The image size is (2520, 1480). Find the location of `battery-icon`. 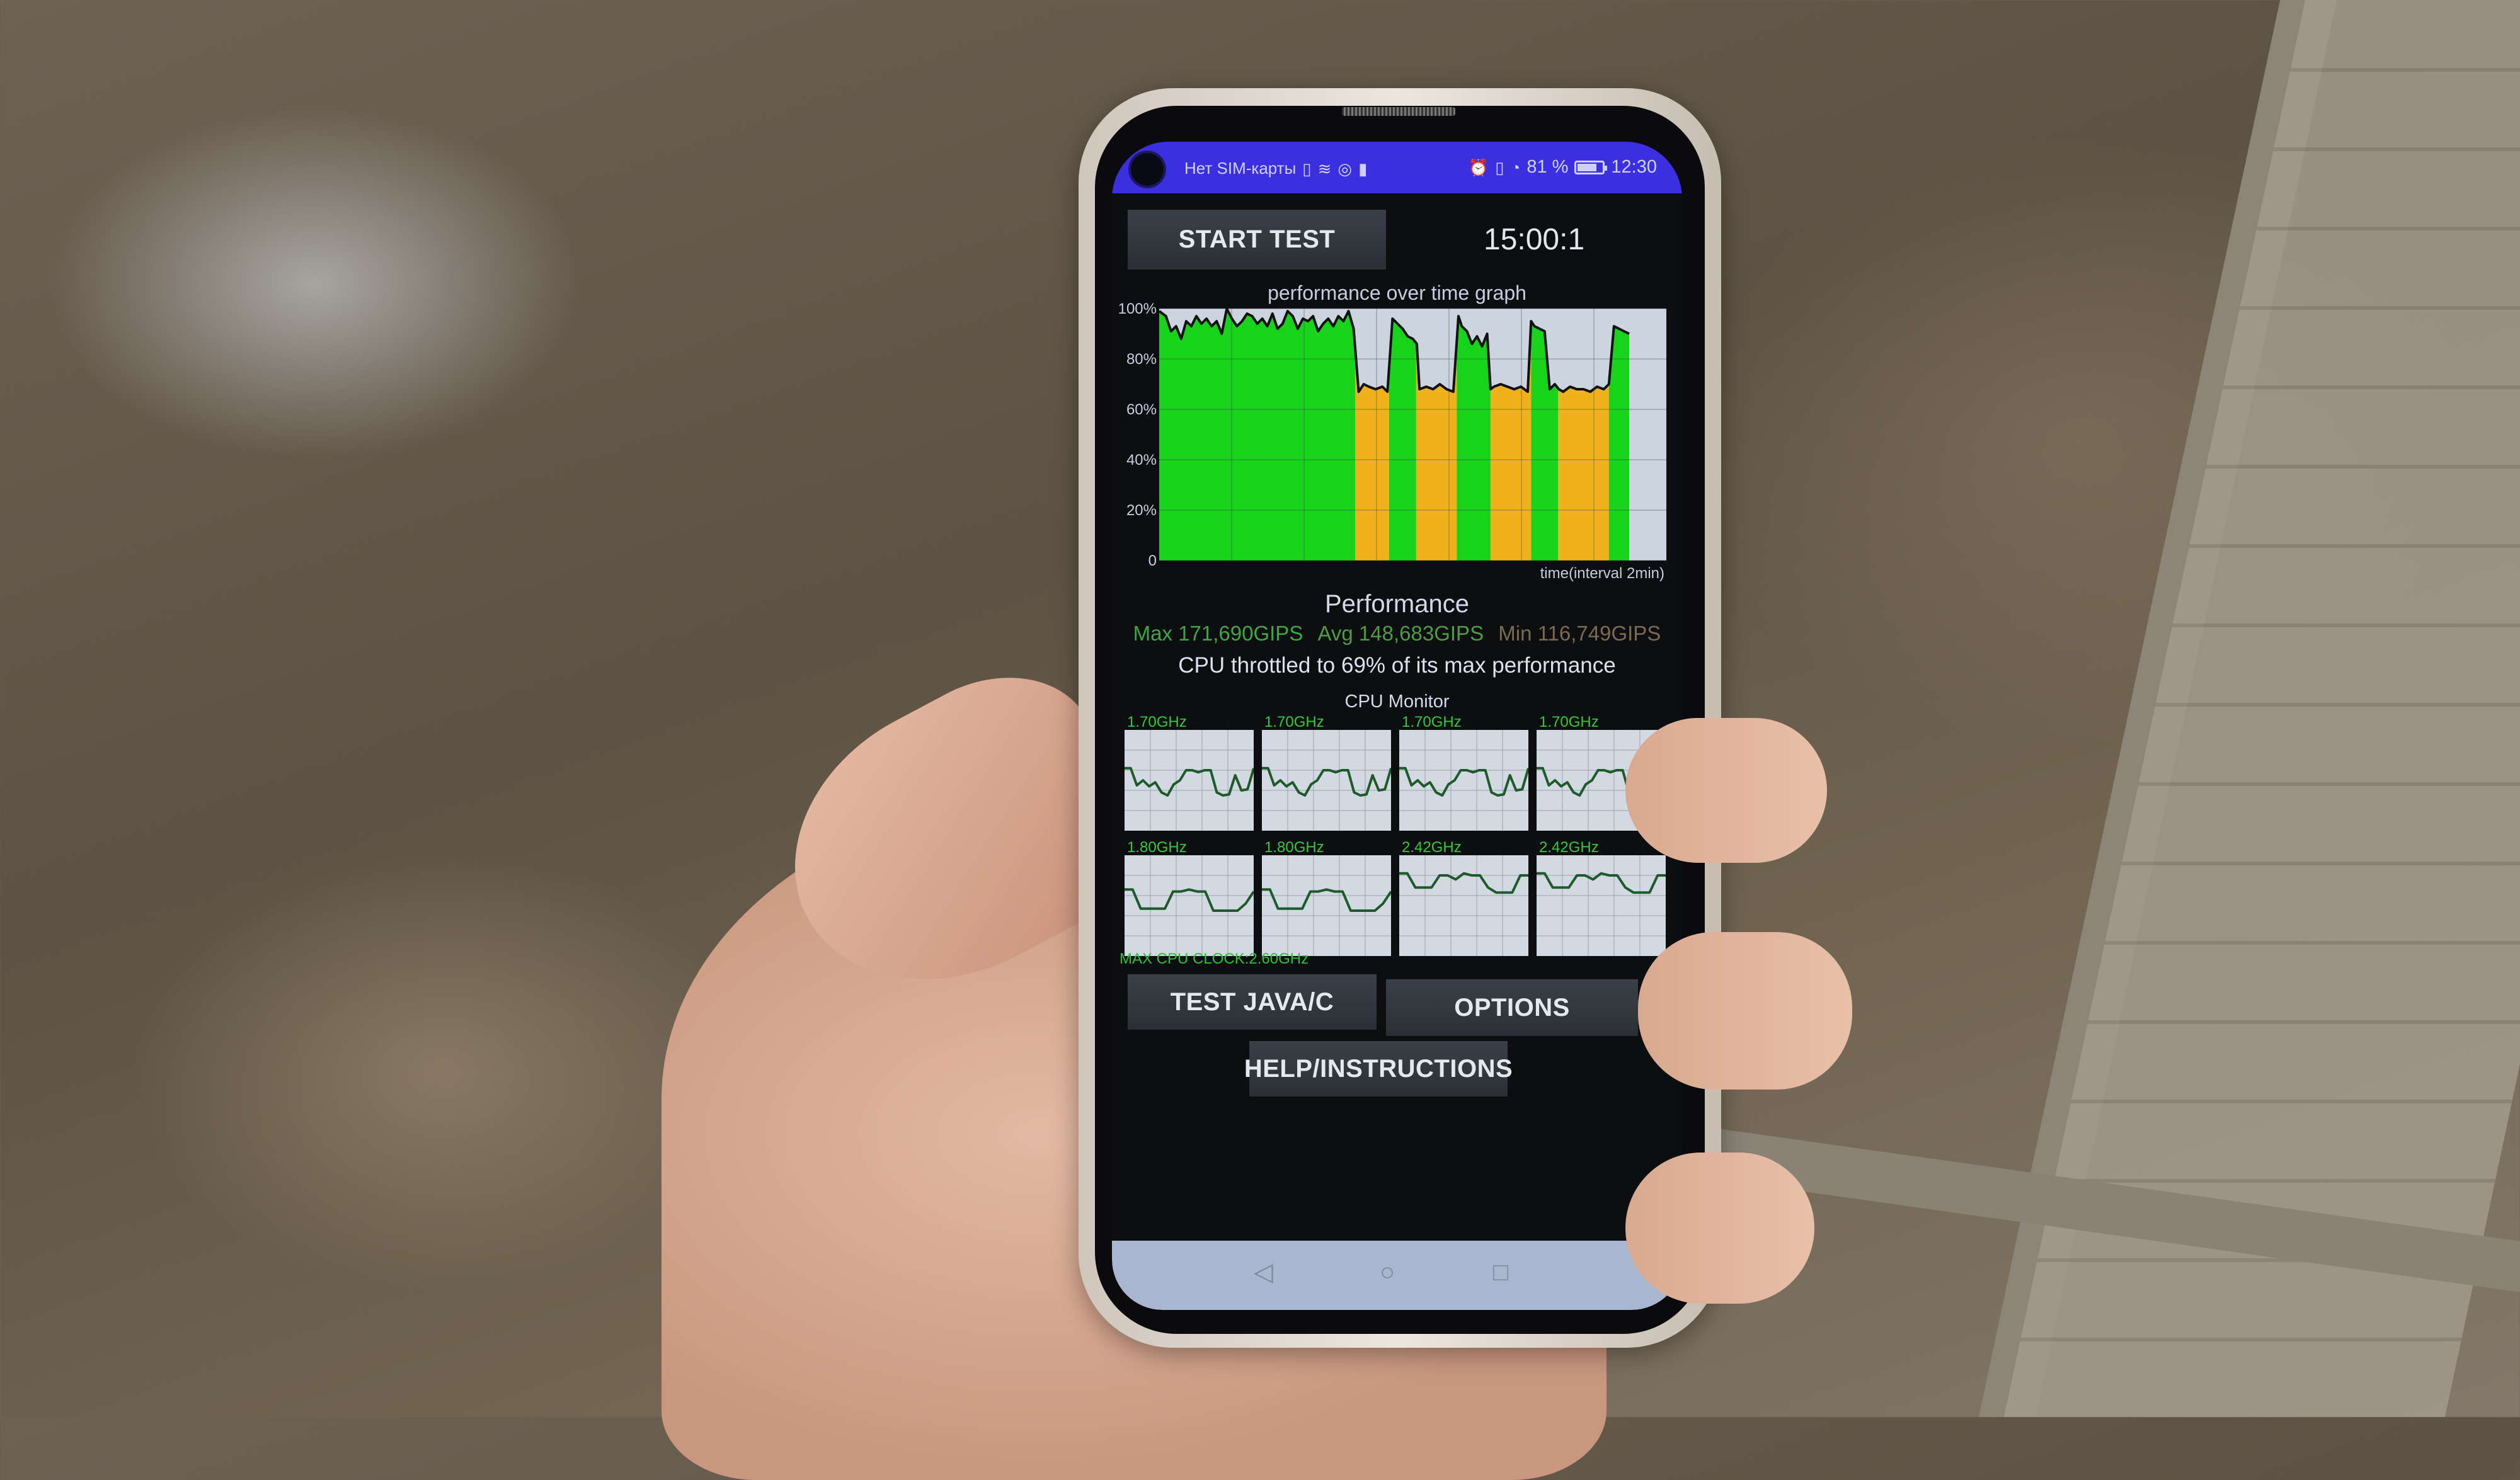

battery-icon is located at coordinates (1591, 167).